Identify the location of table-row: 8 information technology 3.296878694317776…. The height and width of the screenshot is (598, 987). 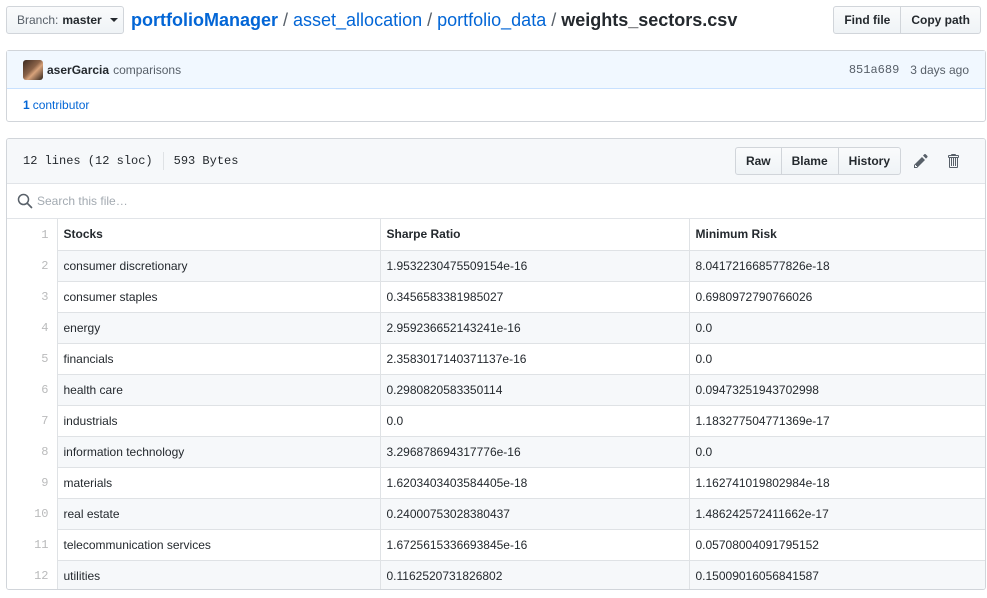
(496, 451).